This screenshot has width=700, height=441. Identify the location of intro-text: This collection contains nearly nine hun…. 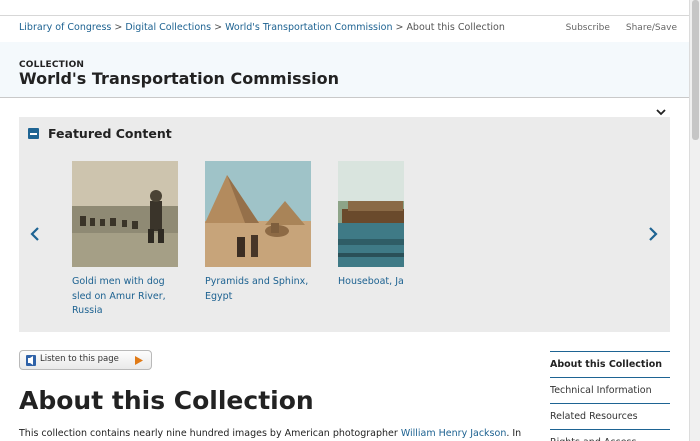
(210, 433).